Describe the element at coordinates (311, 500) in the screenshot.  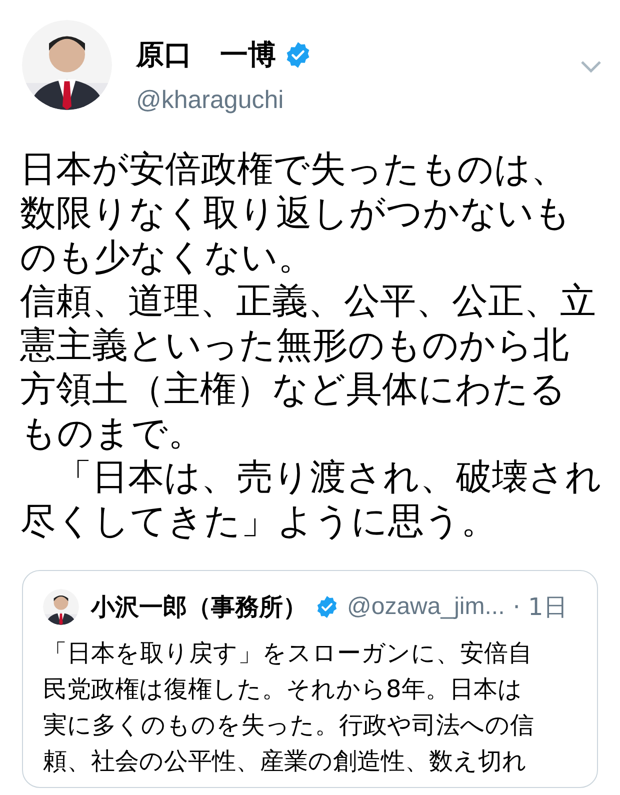
I see `tweet-paragraph: 「日本は、売り渡され、破壊され尽くしてきた」ように思う。` at that location.